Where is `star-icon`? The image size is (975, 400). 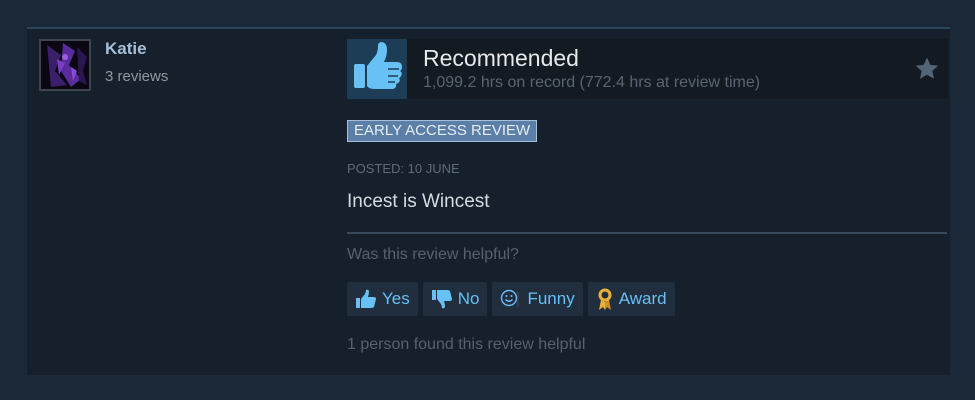
star-icon is located at coordinates (927, 69).